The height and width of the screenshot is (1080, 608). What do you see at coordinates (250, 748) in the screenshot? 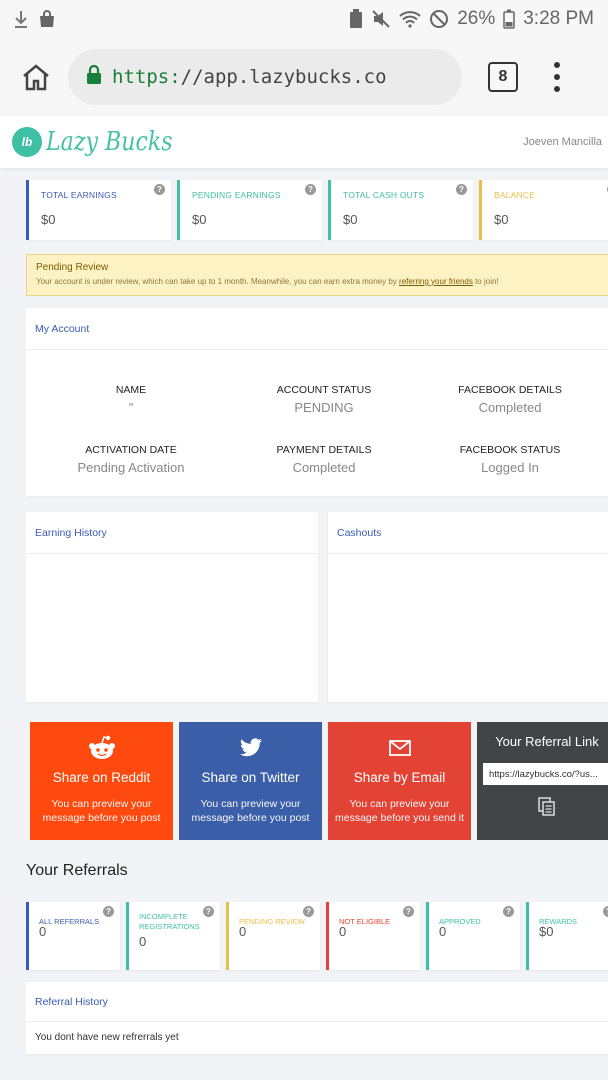
I see `twitter-icon` at bounding box center [250, 748].